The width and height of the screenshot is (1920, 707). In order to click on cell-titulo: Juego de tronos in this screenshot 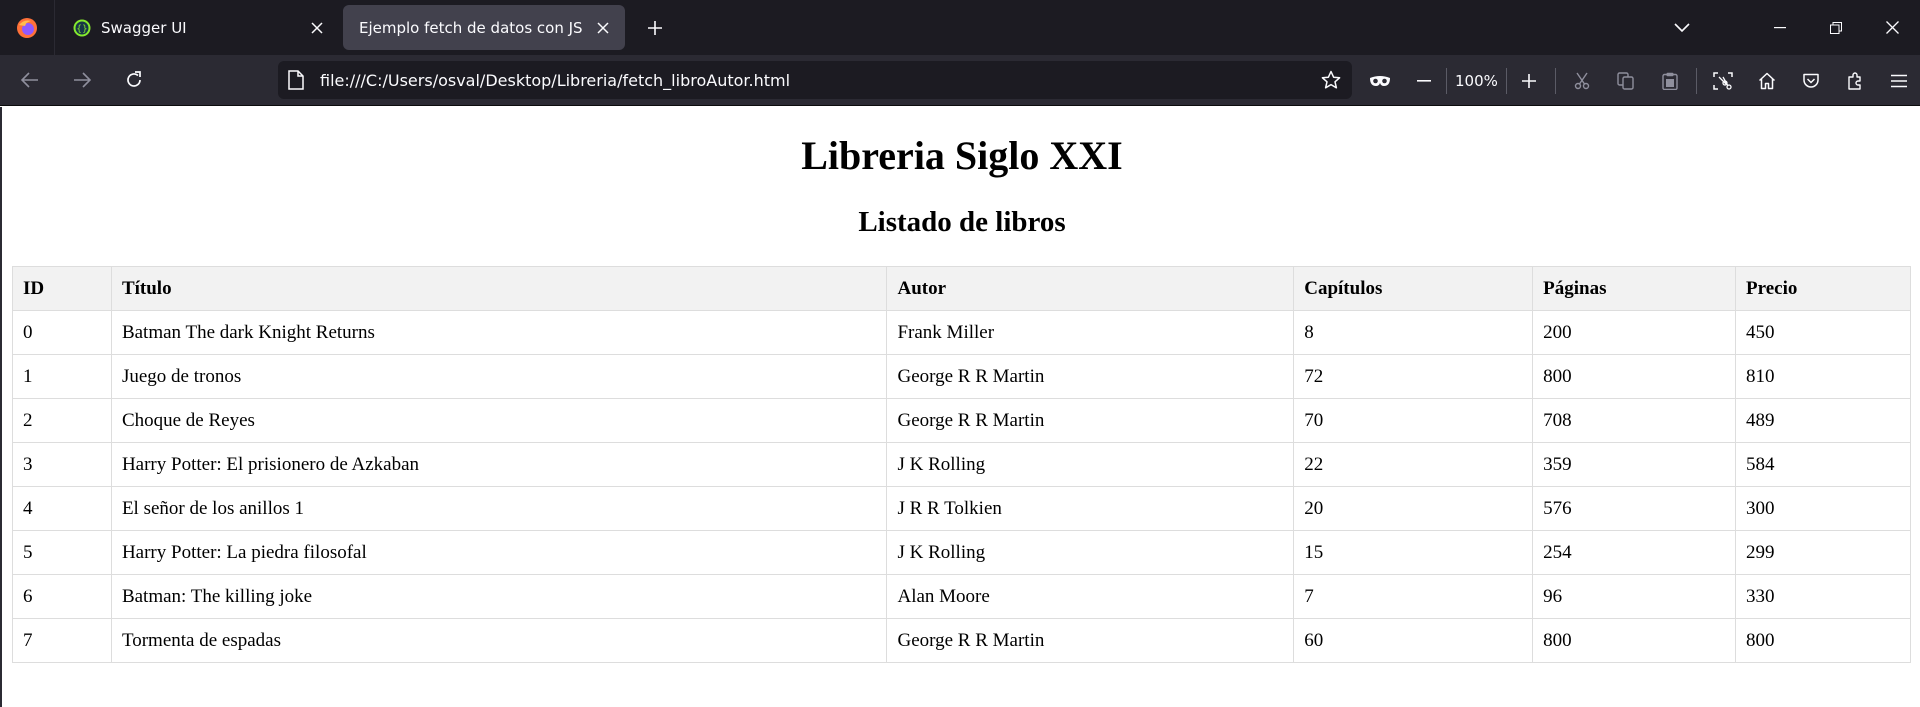, I will do `click(499, 376)`.